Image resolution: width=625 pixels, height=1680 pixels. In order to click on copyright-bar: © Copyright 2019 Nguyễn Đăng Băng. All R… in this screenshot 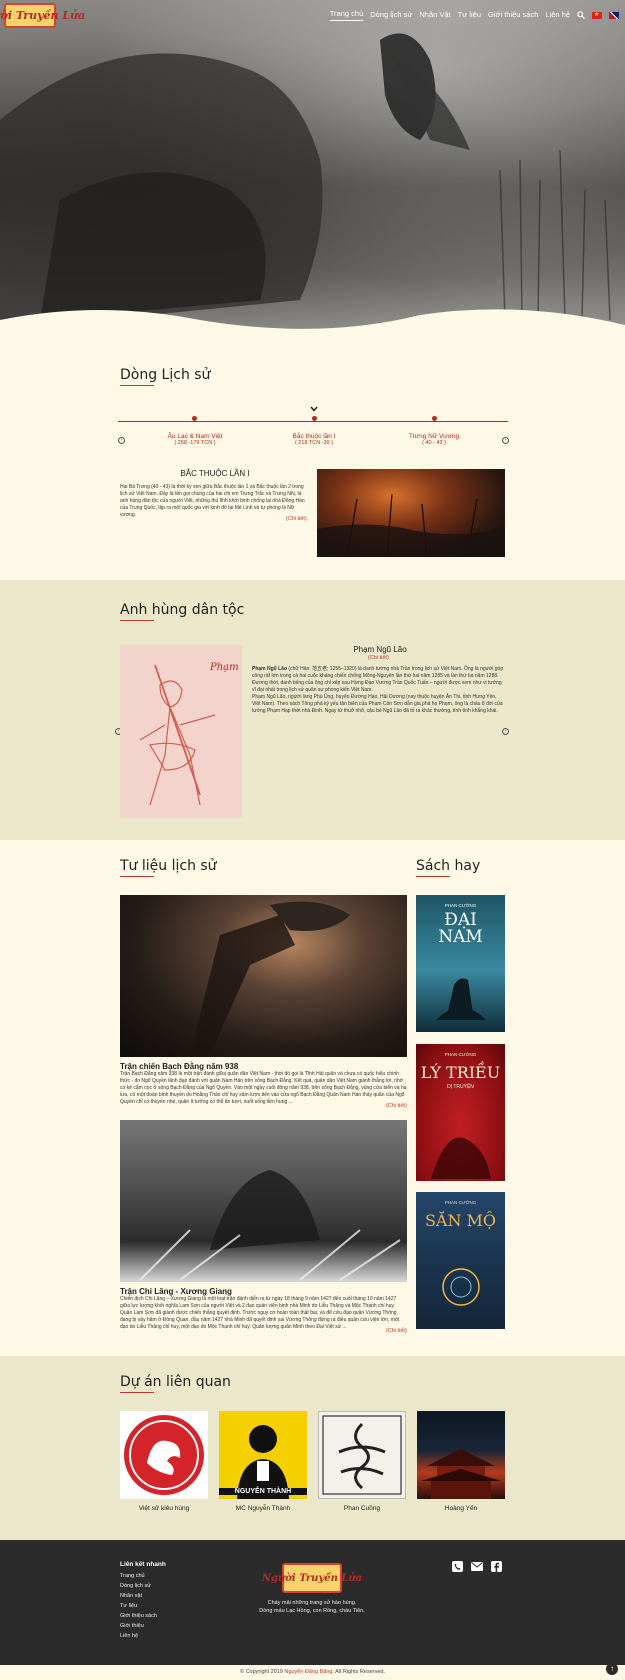, I will do `click(312, 1672)`.